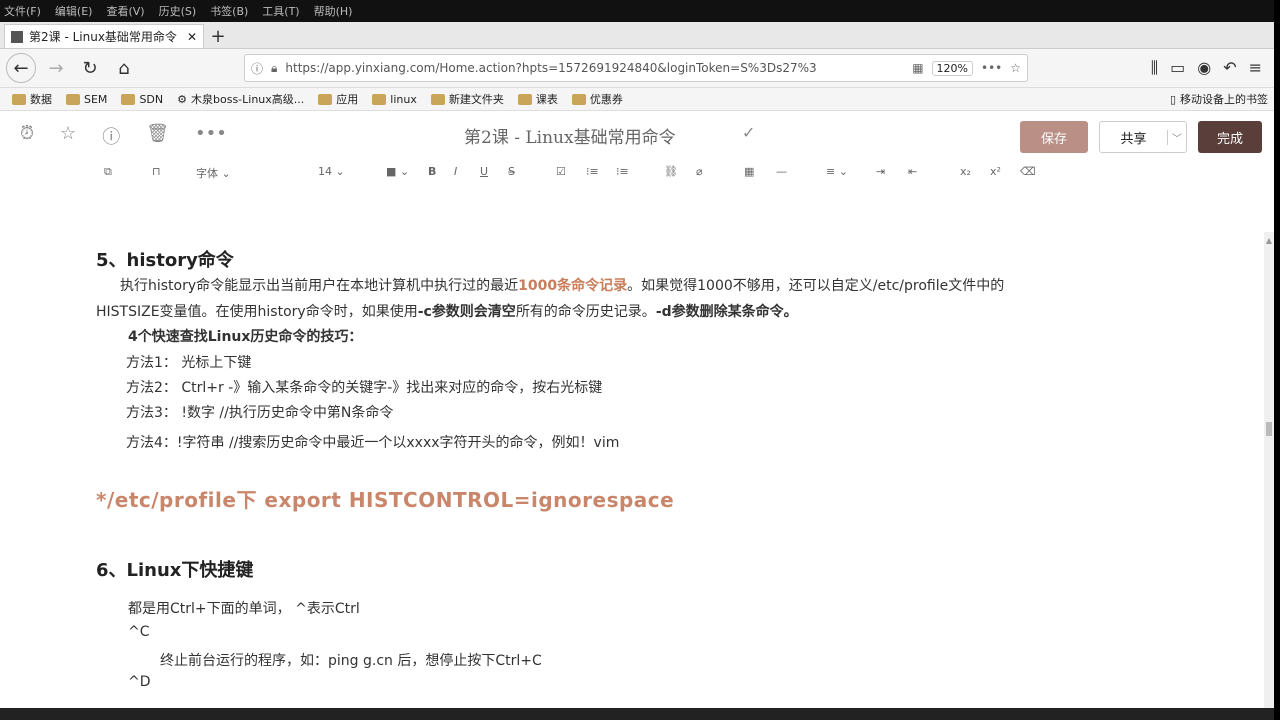 This screenshot has height=720, width=1280. I want to click on shortcut-ctrl-c: ^C, so click(139, 632).